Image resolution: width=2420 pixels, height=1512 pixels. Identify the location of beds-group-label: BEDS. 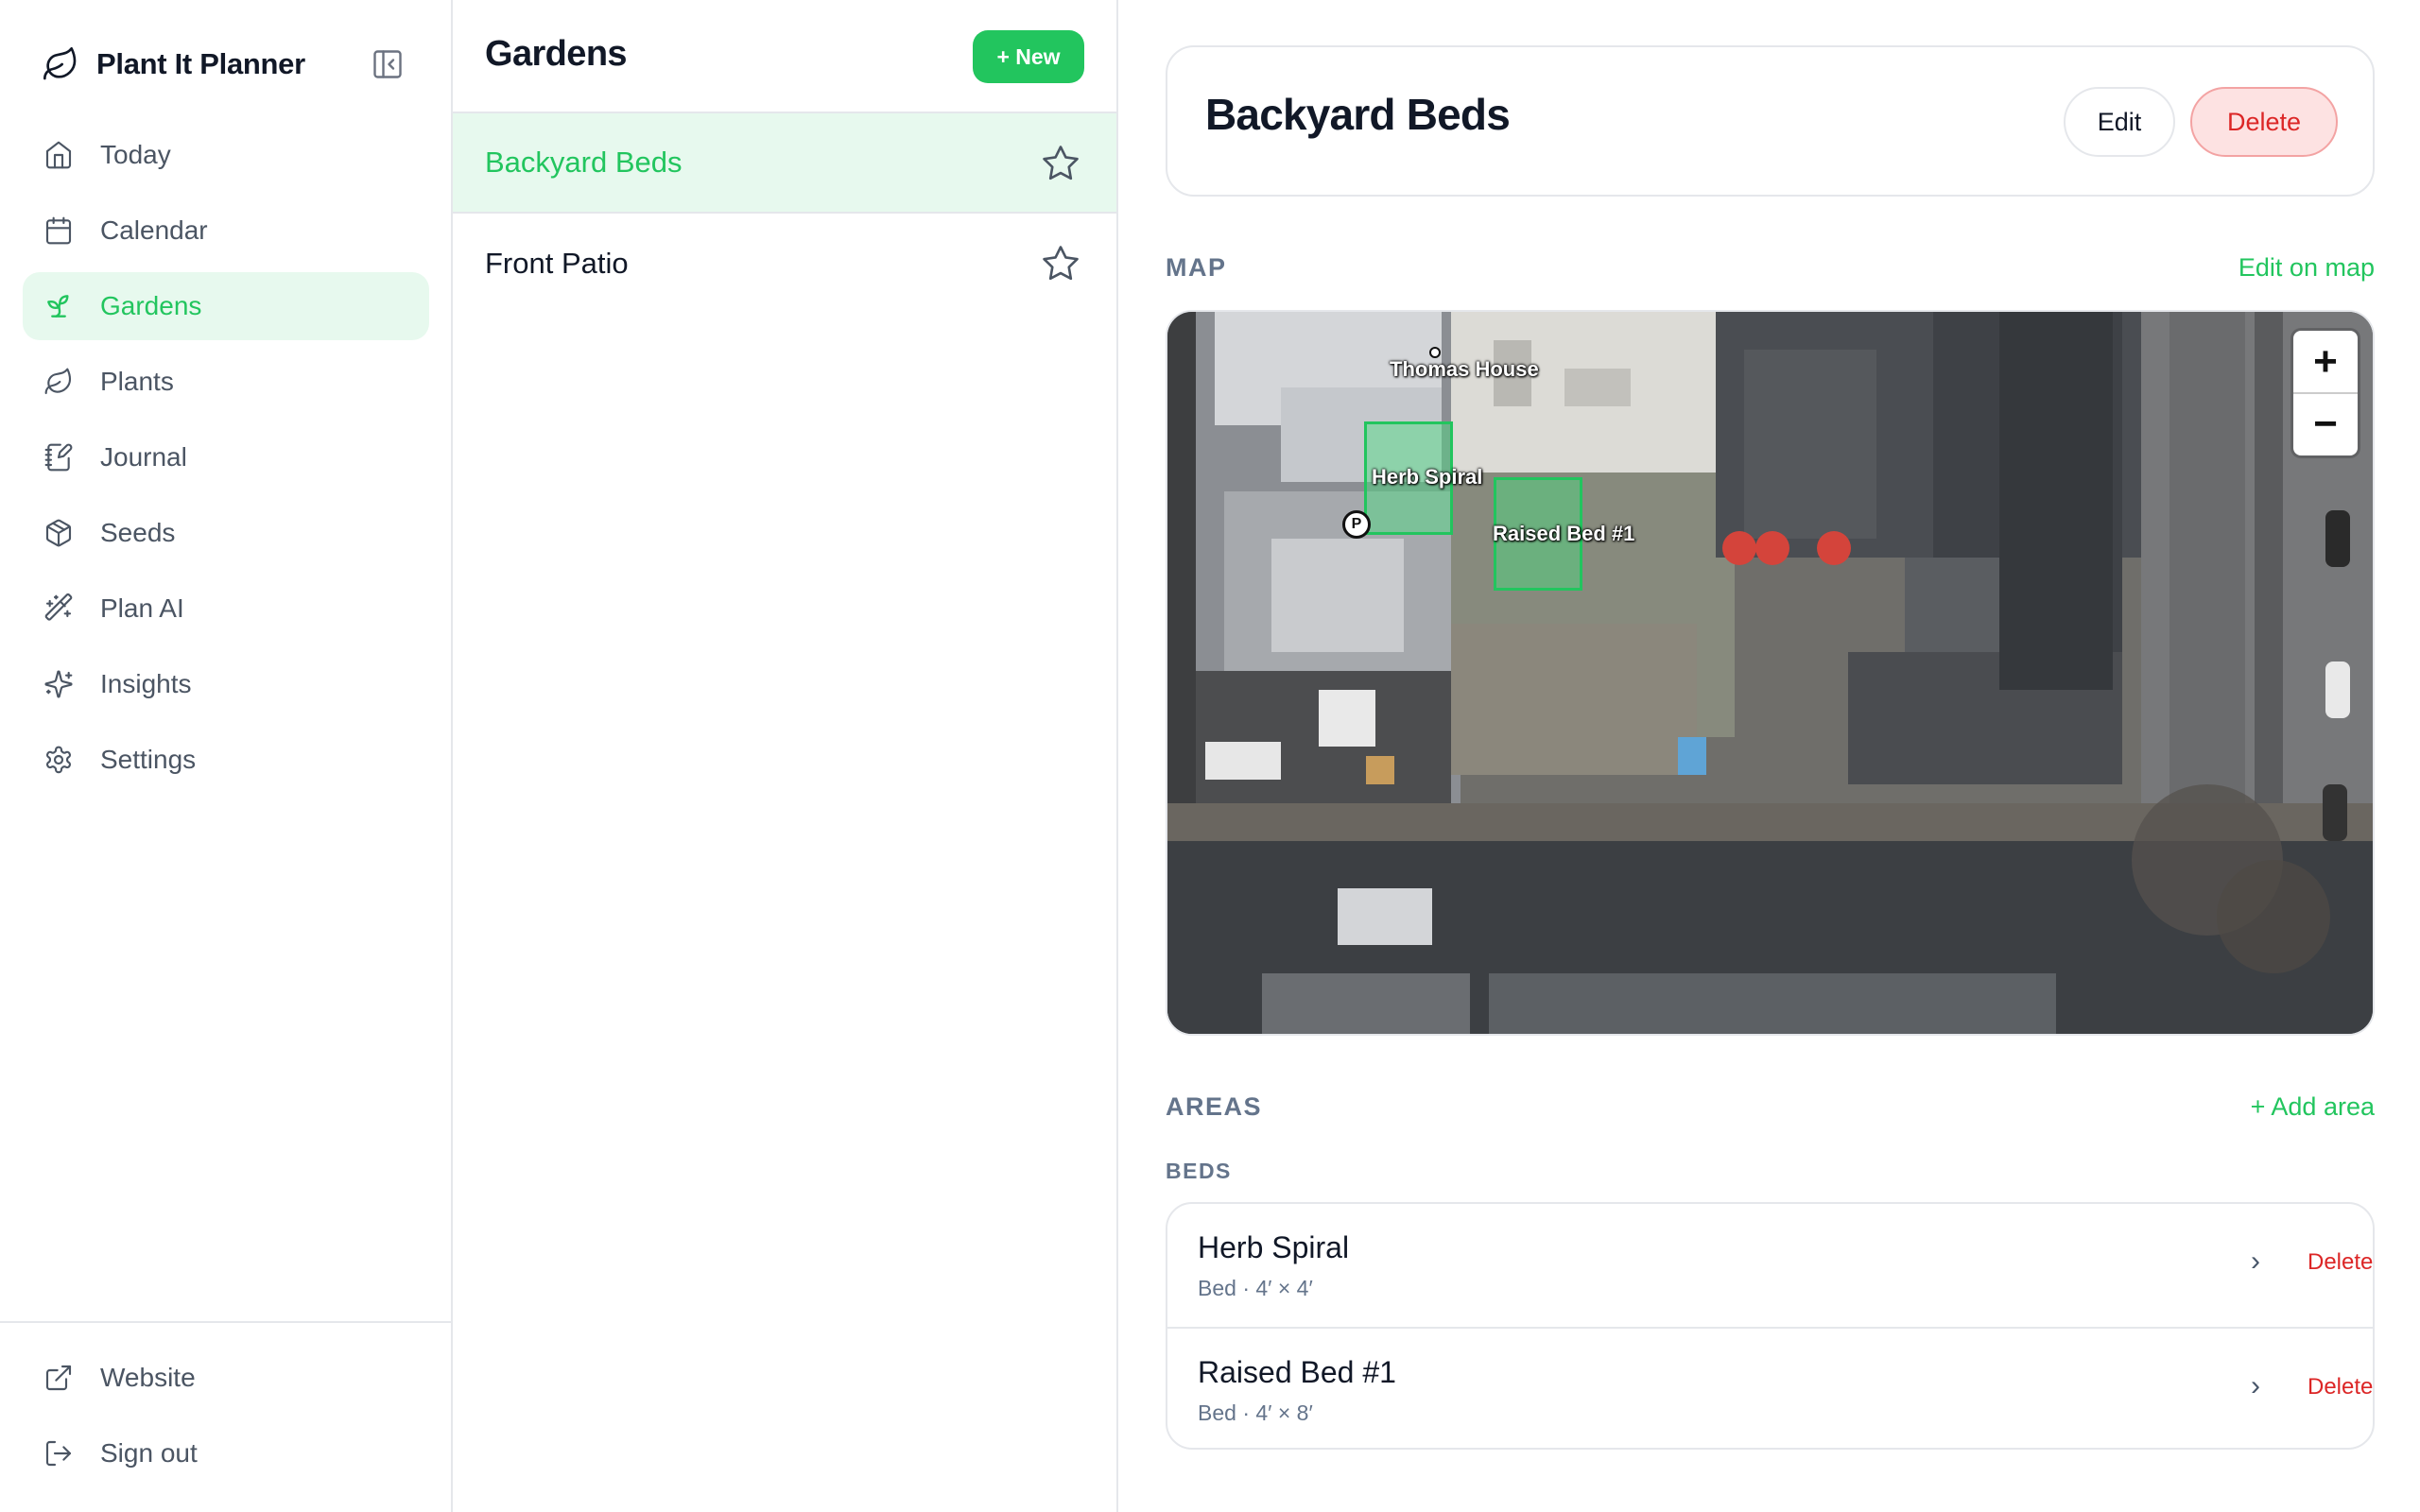
(1199, 1171).